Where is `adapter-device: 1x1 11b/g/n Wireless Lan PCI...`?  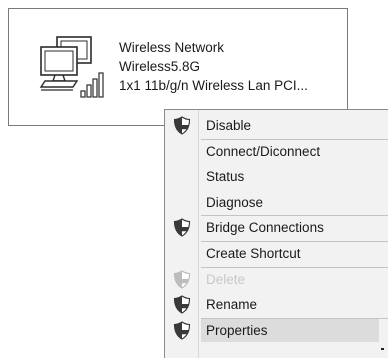
adapter-device: 1x1 11b/g/n Wireless Lan PCI... is located at coordinates (213, 85).